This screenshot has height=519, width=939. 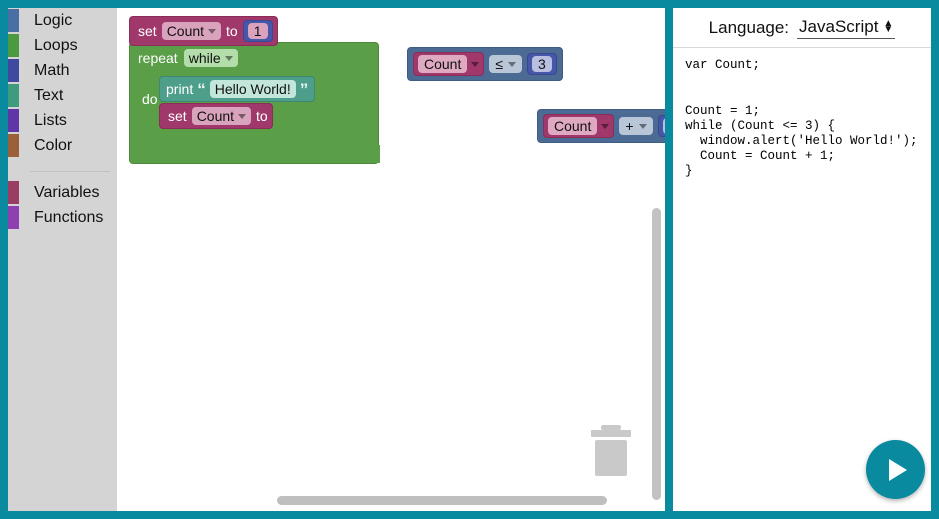 I want to click on comparison-operator-value: ≤, so click(x=499, y=64).